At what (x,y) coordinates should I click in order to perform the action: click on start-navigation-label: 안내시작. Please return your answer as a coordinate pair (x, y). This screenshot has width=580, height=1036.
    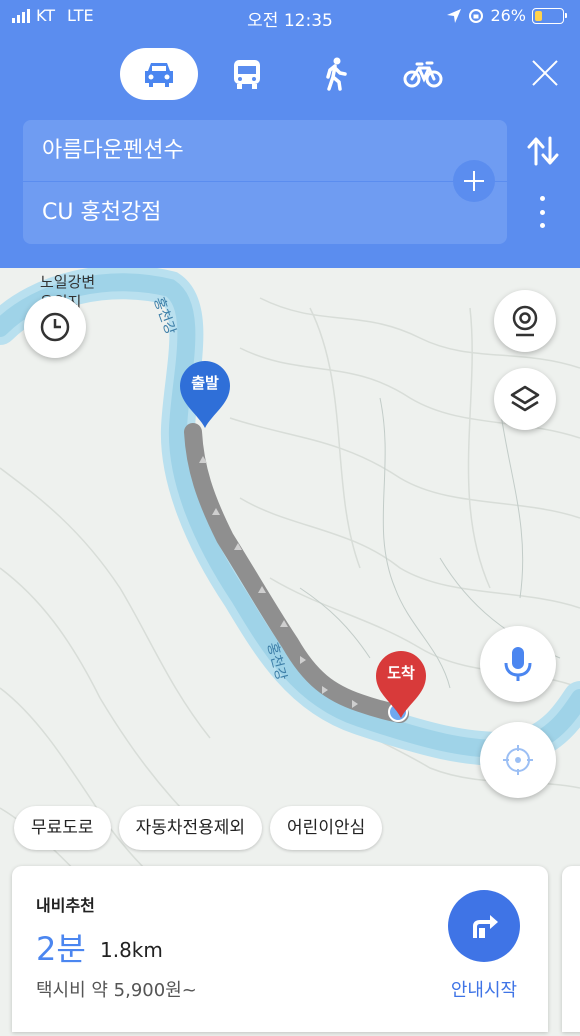
    Looking at the image, I should click on (484, 989).